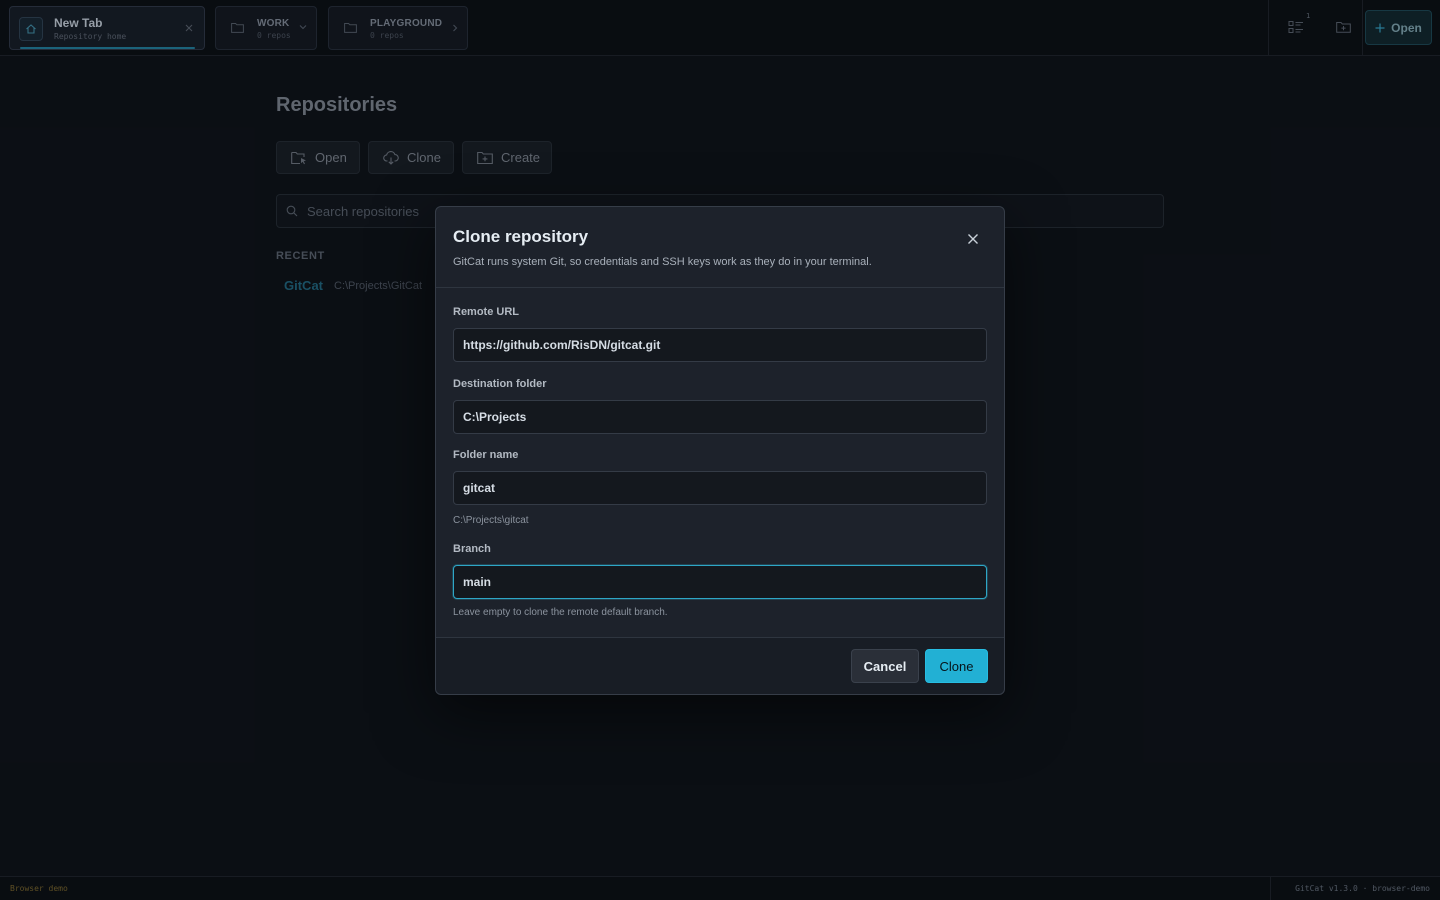 This screenshot has height=900, width=1440. What do you see at coordinates (885, 666) in the screenshot?
I see `cancel-button: Cancel` at bounding box center [885, 666].